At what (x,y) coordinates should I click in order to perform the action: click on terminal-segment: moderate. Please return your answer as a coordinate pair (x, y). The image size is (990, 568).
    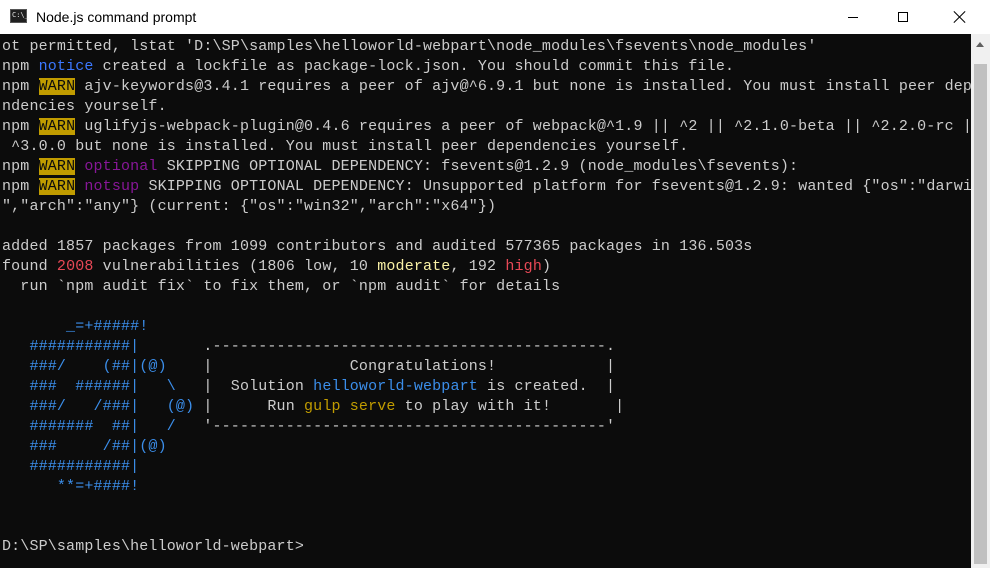
    Looking at the image, I should click on (414, 266).